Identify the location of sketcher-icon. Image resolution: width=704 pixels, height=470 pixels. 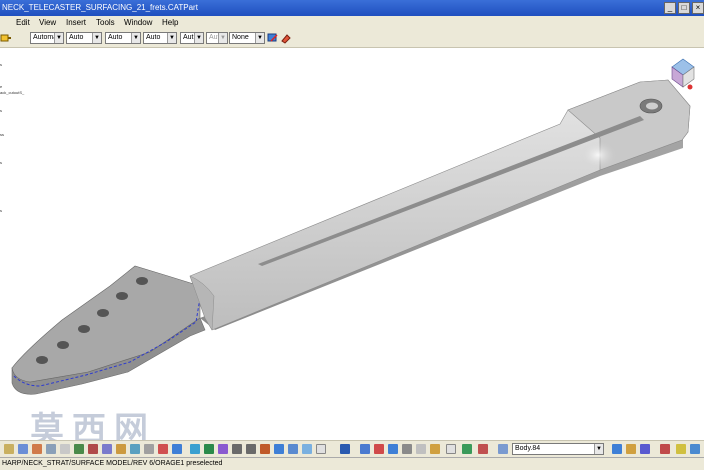
(23, 449).